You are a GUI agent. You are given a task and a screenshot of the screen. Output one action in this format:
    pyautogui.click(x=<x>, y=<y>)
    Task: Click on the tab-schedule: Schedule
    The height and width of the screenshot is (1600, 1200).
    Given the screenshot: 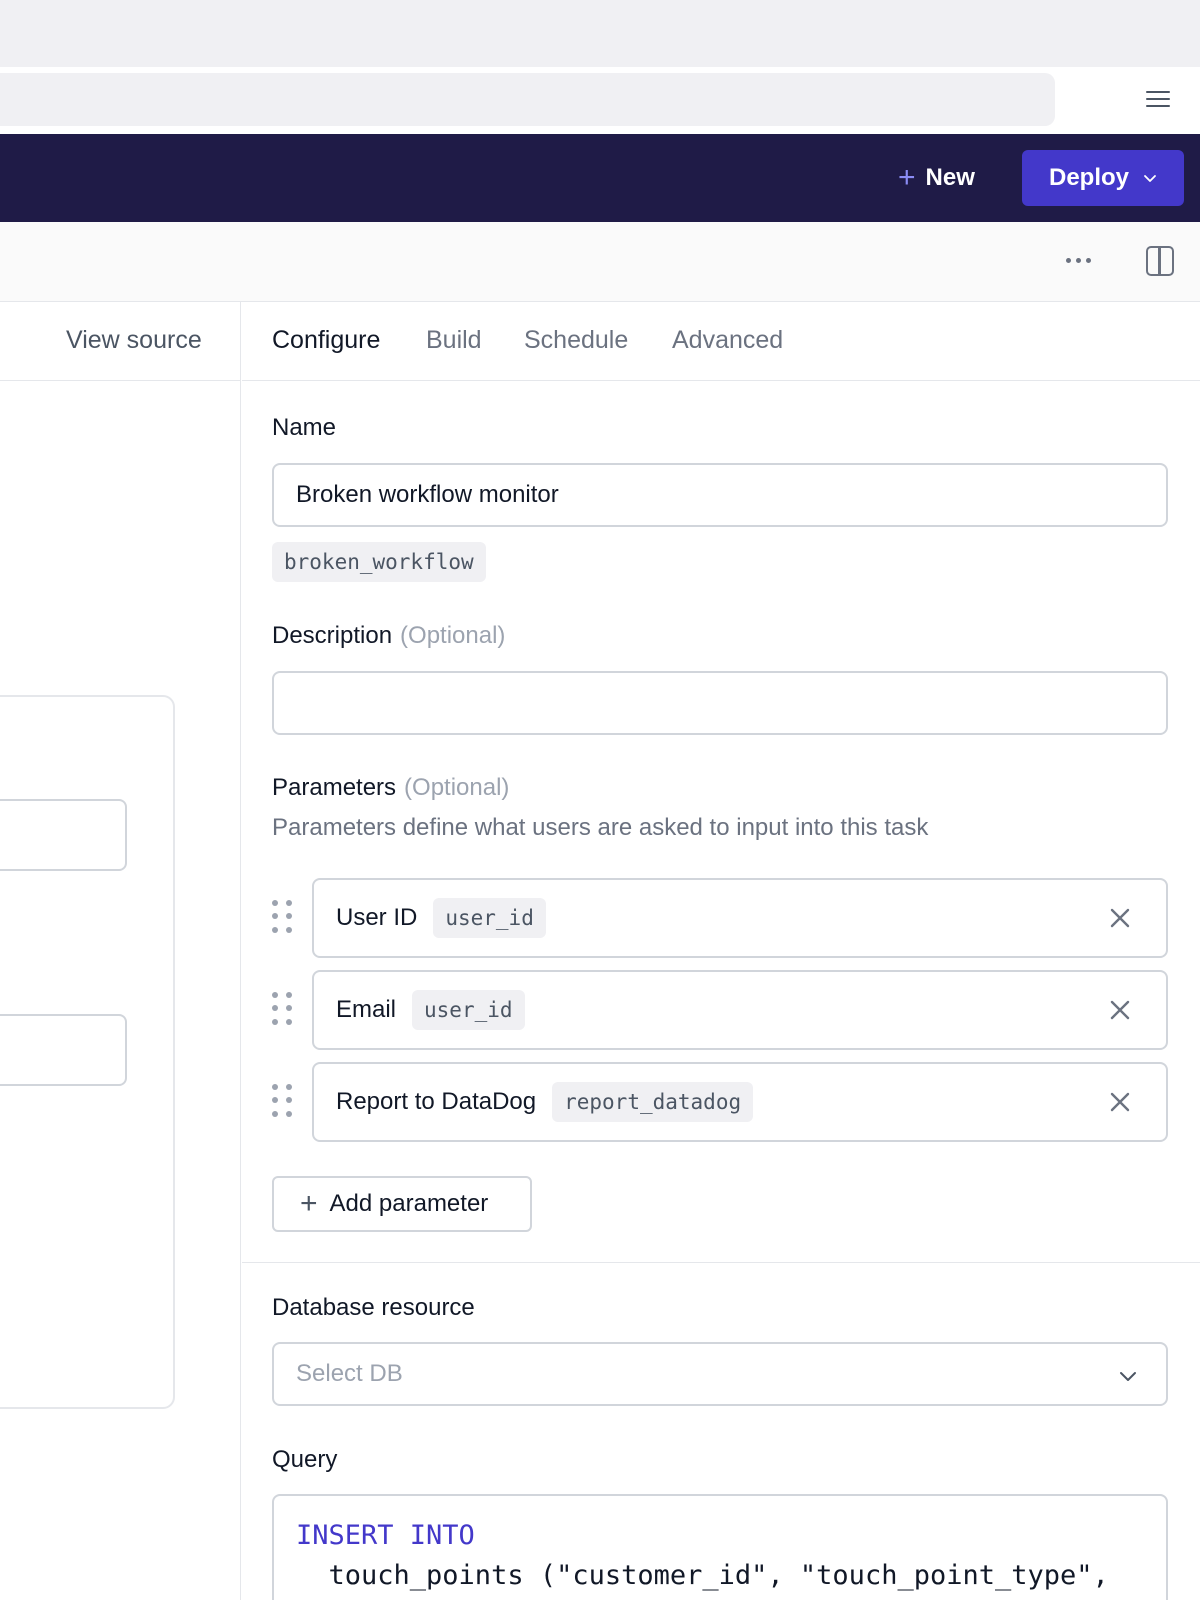 What is the action you would take?
    pyautogui.click(x=576, y=340)
    